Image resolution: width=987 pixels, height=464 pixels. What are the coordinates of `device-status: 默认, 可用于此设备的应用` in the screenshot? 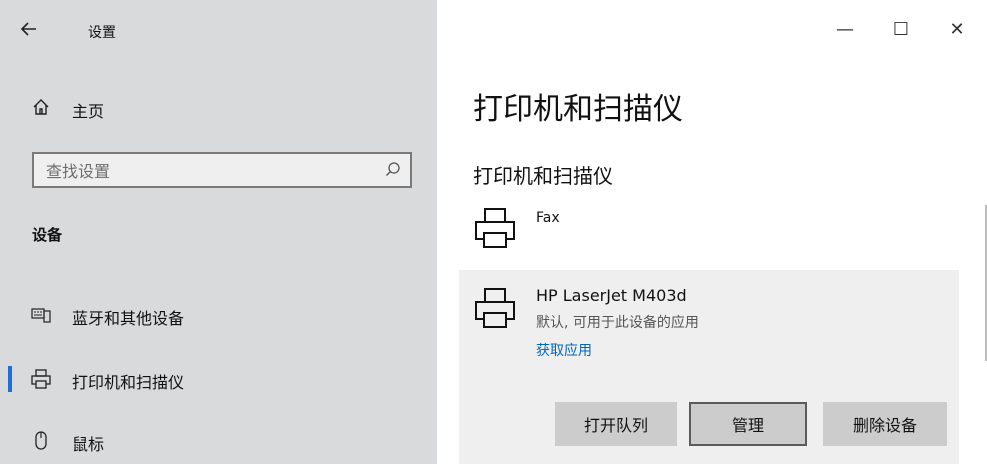 It's located at (617, 323).